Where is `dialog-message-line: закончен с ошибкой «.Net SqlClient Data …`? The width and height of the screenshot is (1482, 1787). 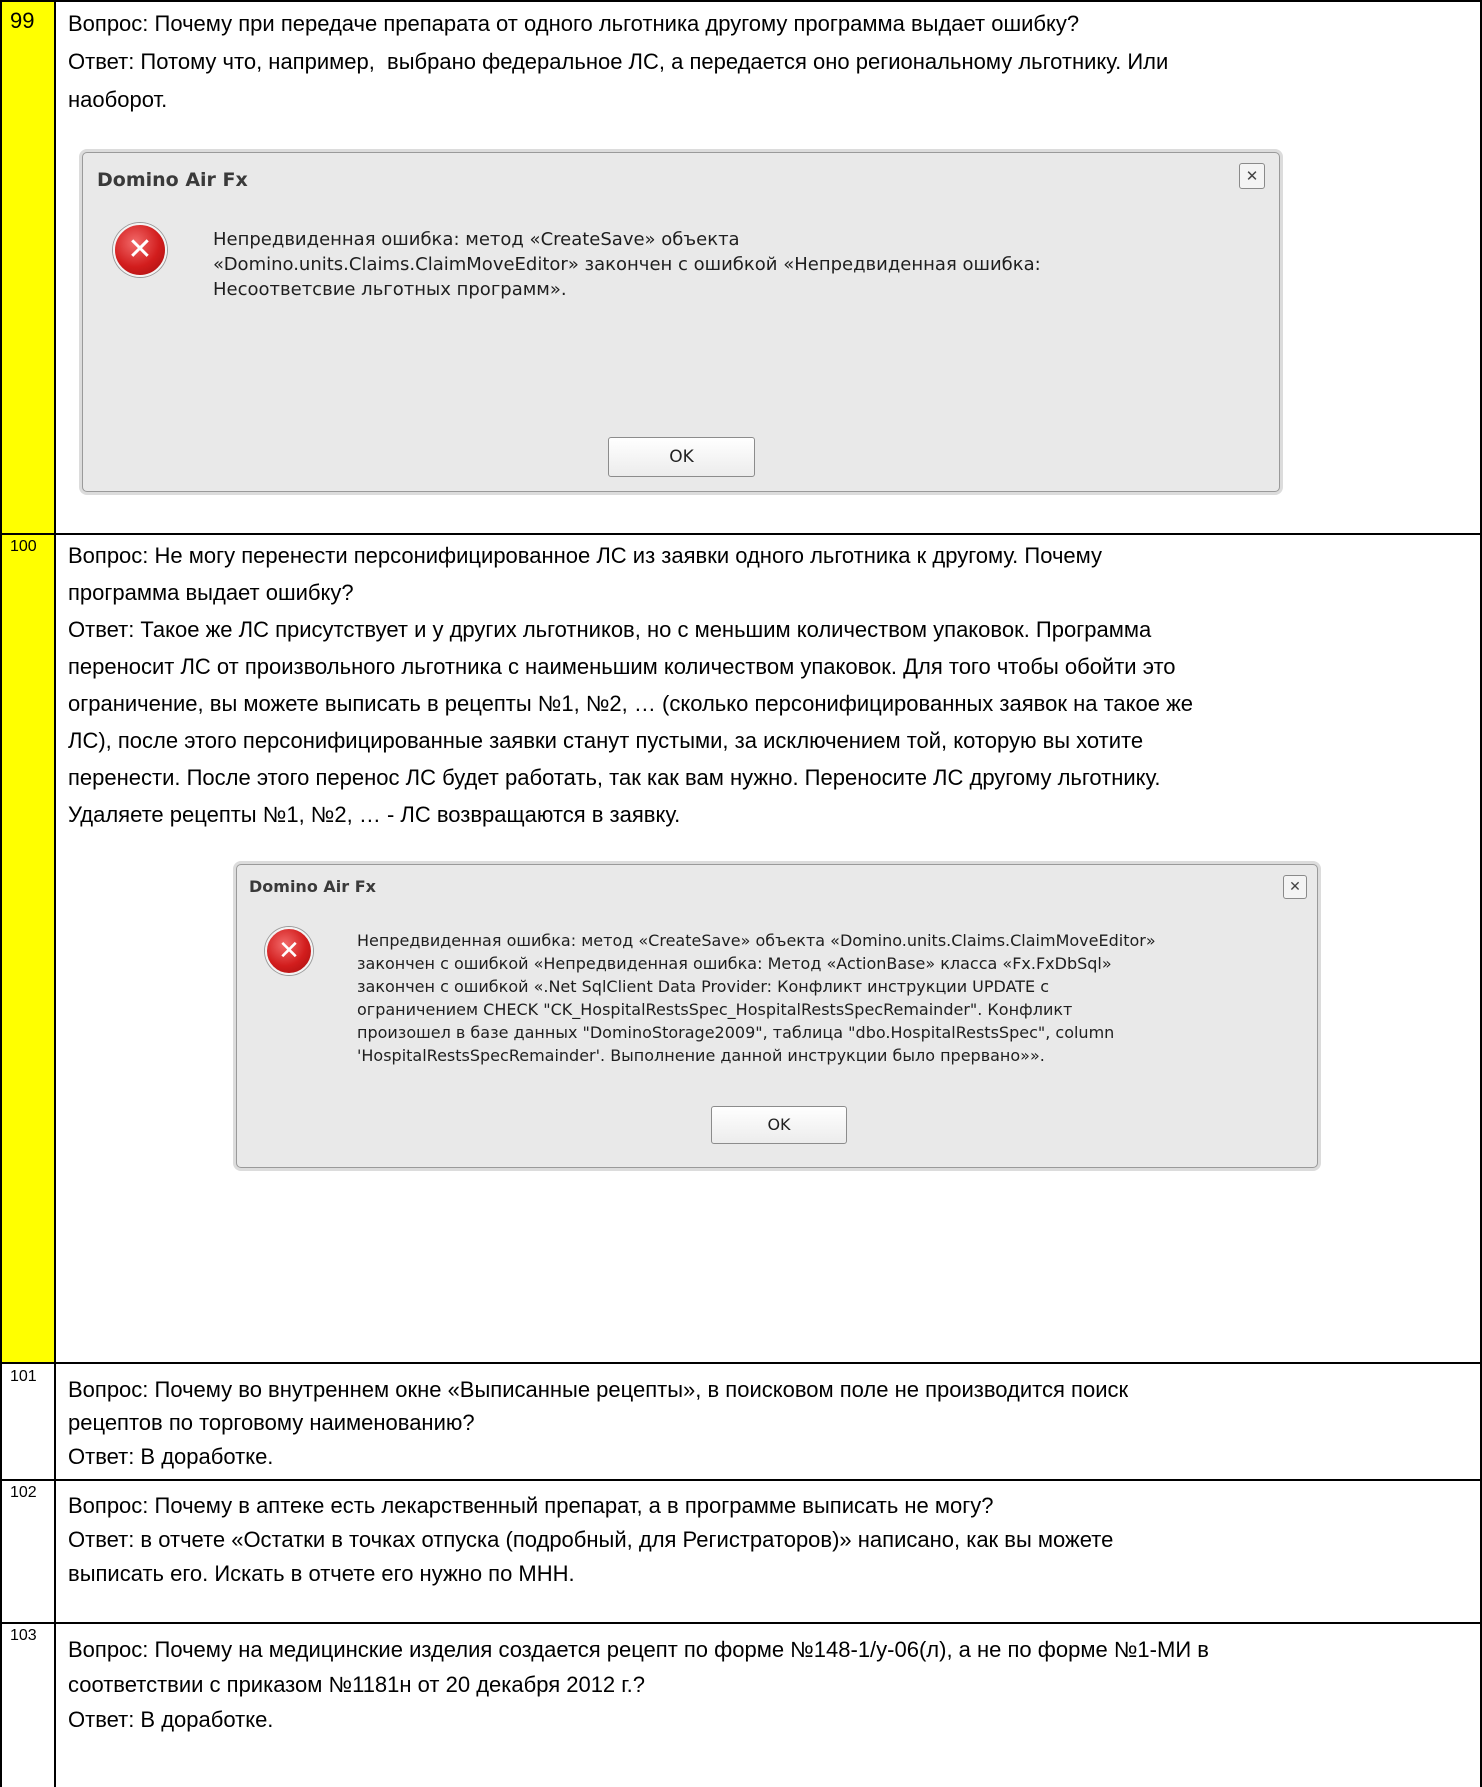
dialog-message-line: закончен с ошибкой «.Net SqlClient Data … is located at coordinates (703, 986).